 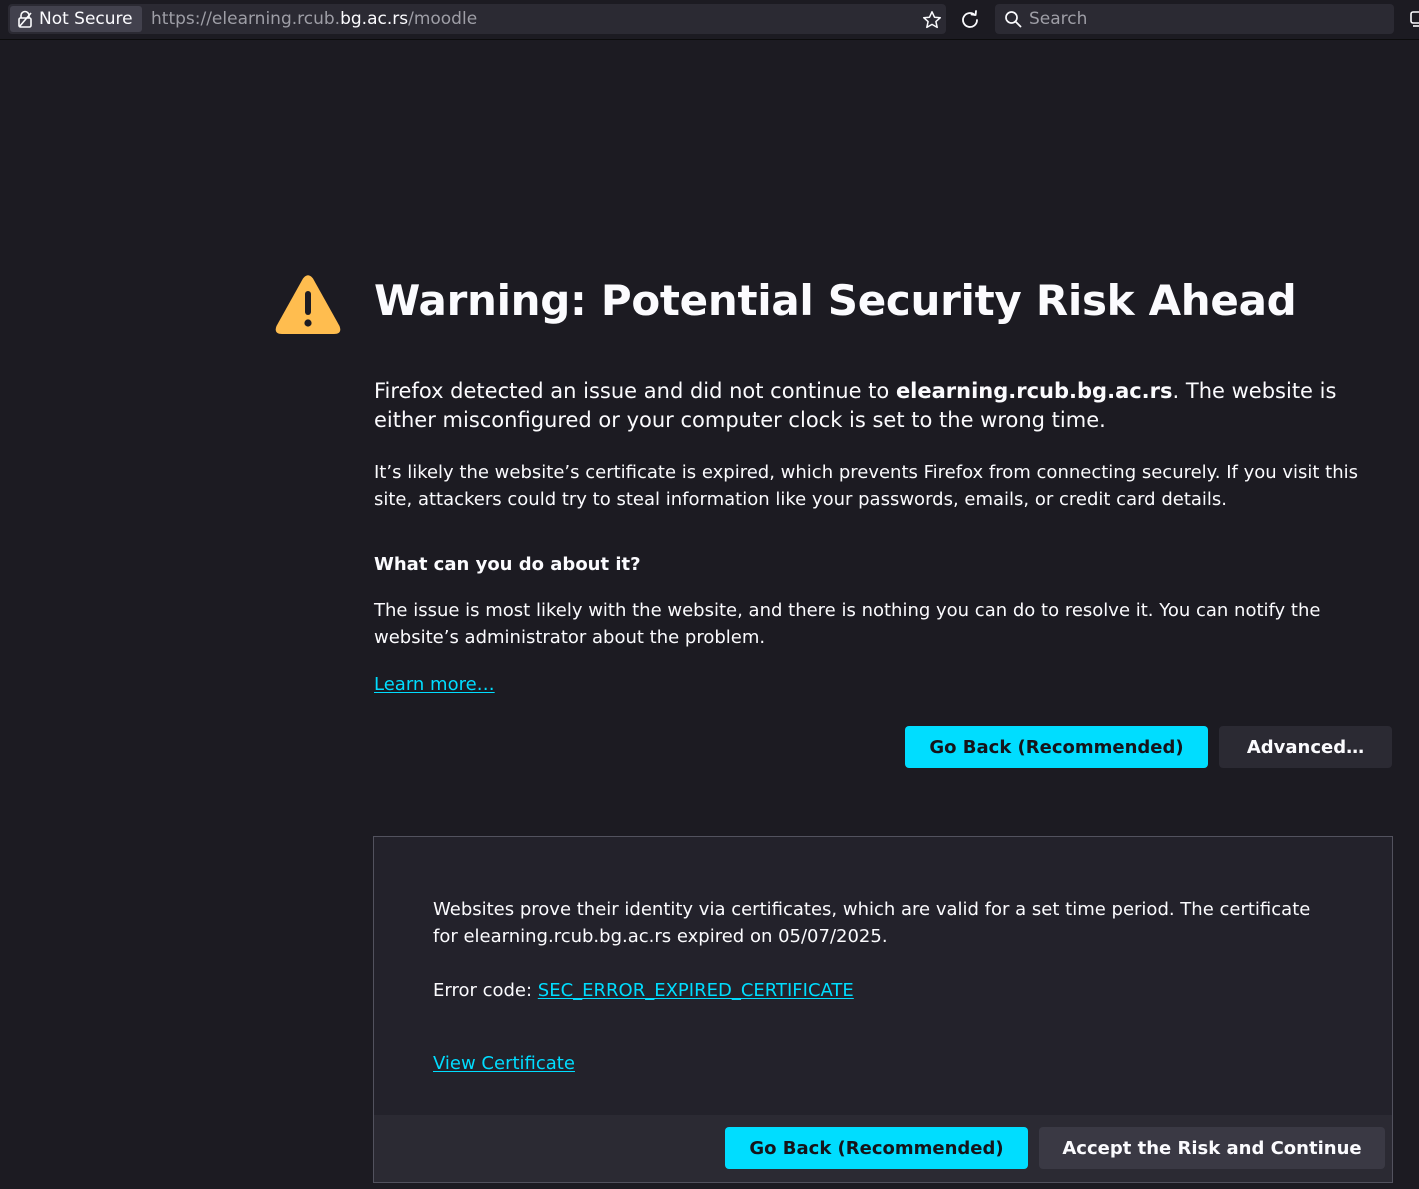 I want to click on site-identity-button: Not Secure, so click(x=76, y=19).